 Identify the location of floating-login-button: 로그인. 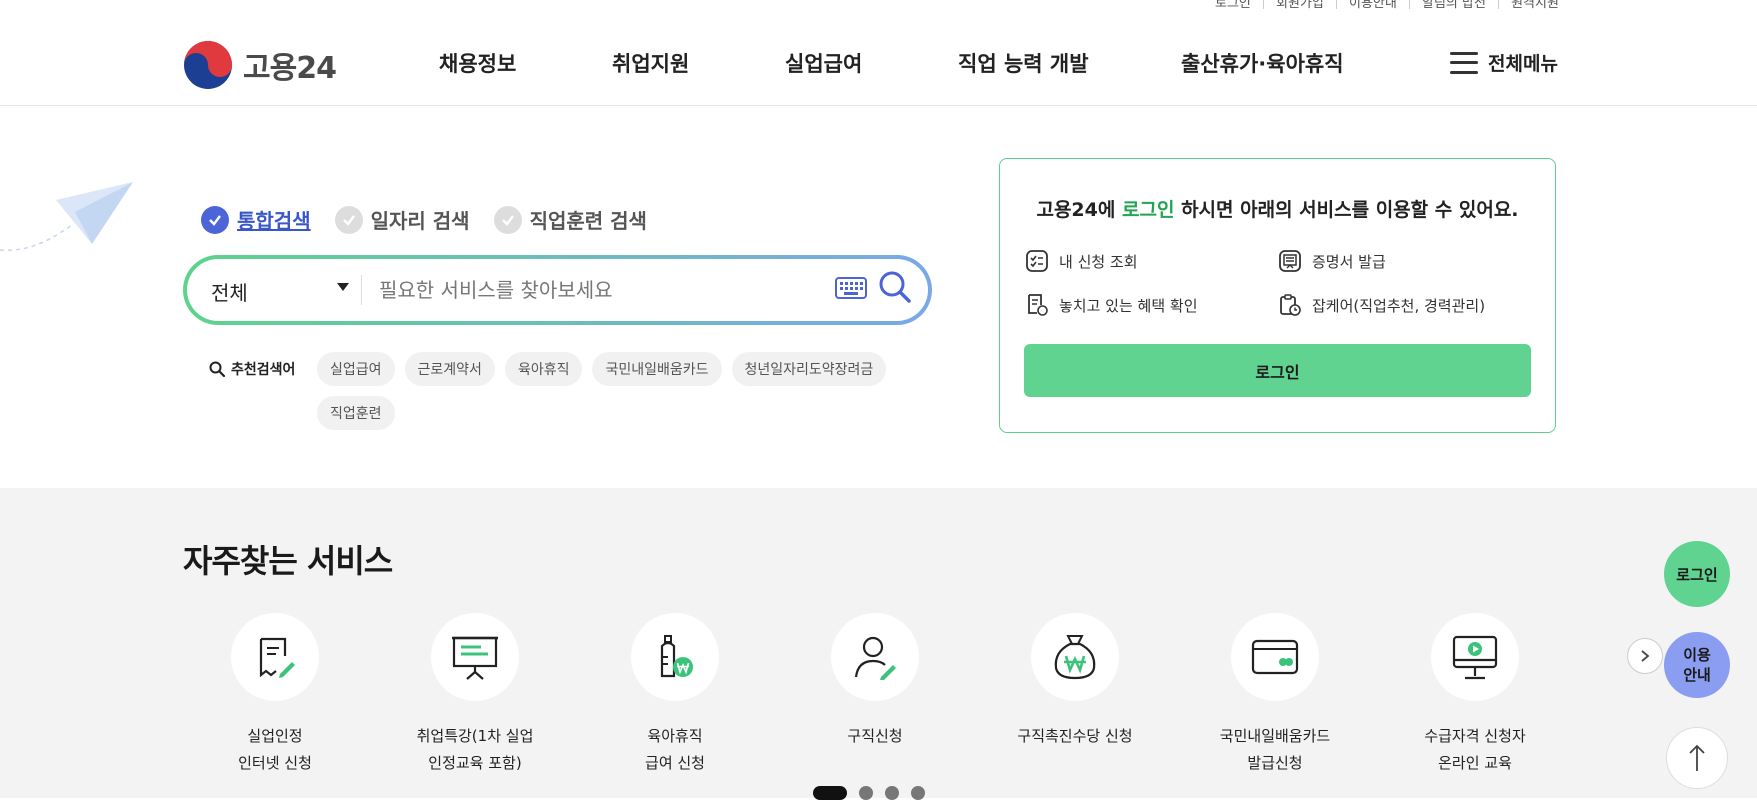
(1697, 574).